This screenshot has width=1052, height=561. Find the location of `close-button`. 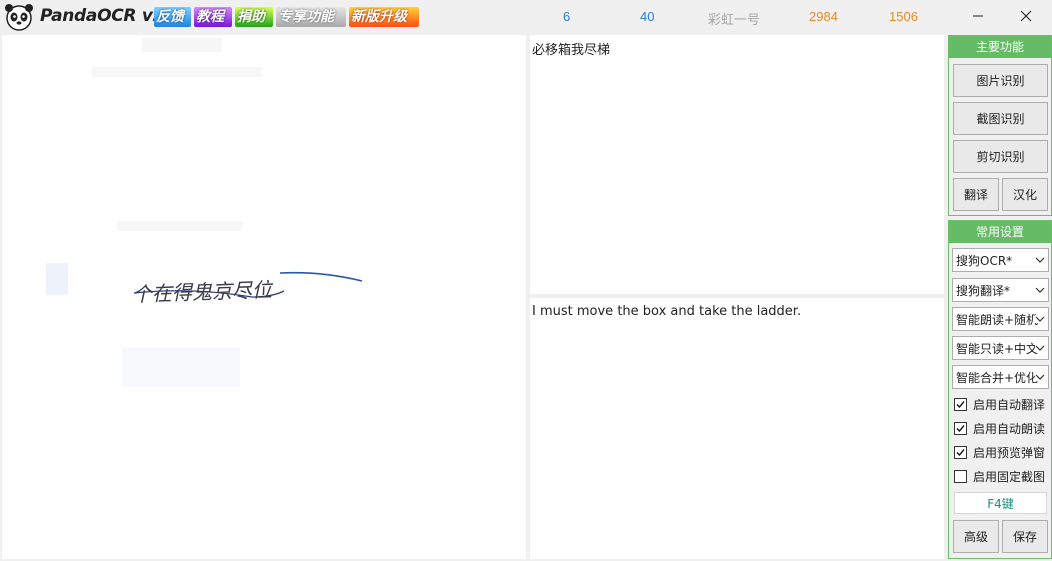

close-button is located at coordinates (1026, 16).